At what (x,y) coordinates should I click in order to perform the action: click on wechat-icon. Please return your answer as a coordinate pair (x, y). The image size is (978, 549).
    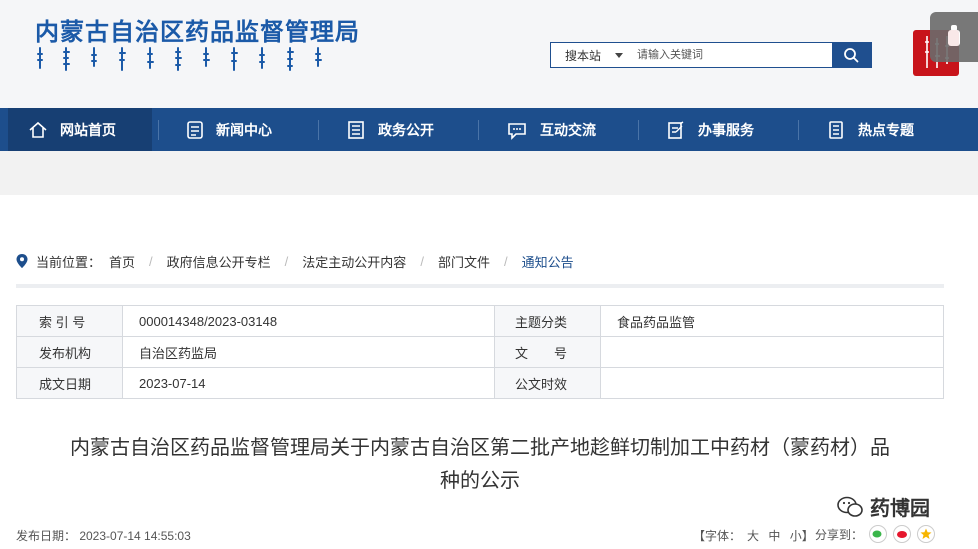
    Looking at the image, I should click on (850, 506).